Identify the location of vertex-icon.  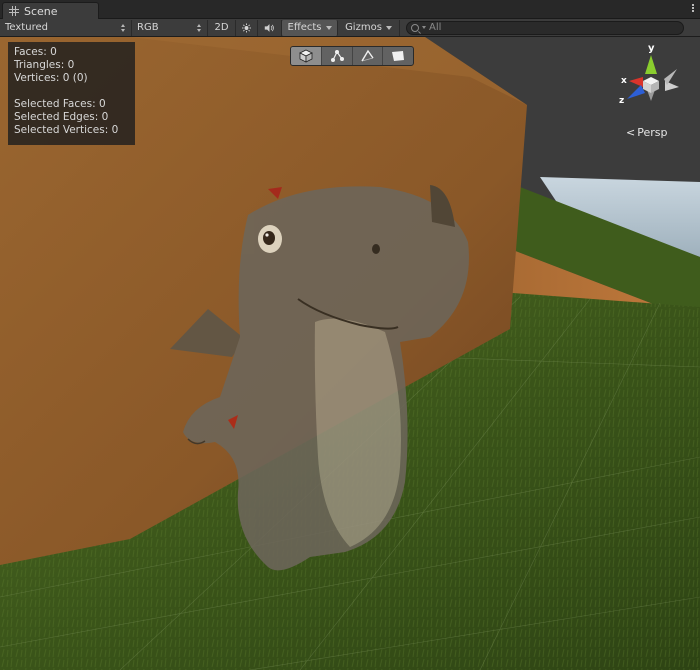
(337, 56).